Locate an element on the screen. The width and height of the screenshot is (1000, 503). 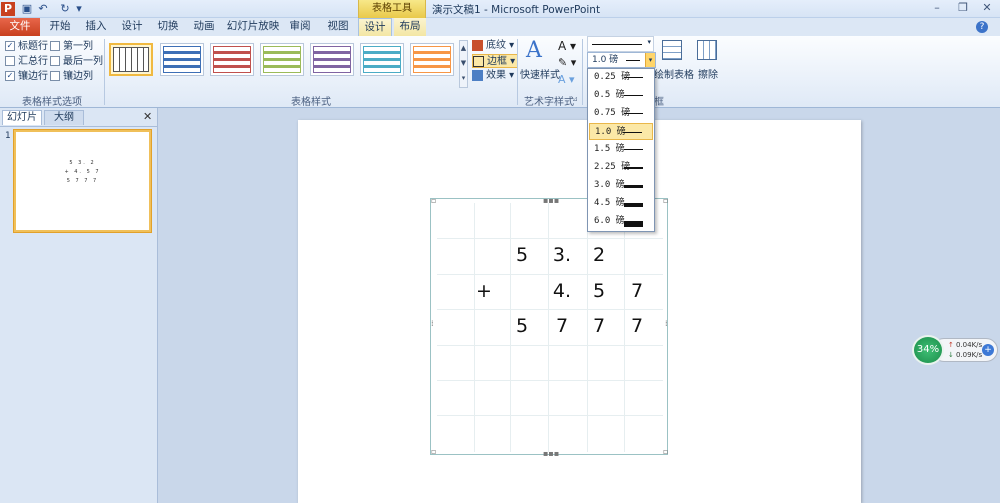
check-icon: ✓ is located at coordinates (10, 46).